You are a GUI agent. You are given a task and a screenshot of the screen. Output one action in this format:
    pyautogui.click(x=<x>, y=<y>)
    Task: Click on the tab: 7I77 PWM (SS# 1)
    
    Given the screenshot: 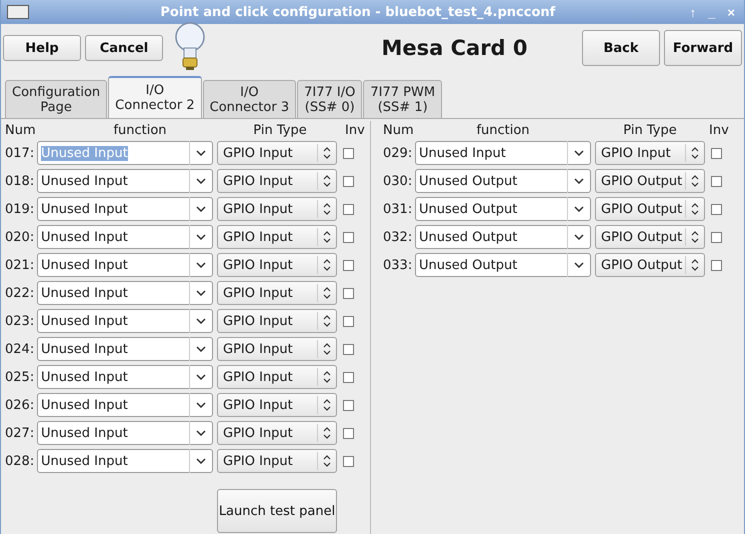 What is the action you would take?
    pyautogui.click(x=402, y=99)
    